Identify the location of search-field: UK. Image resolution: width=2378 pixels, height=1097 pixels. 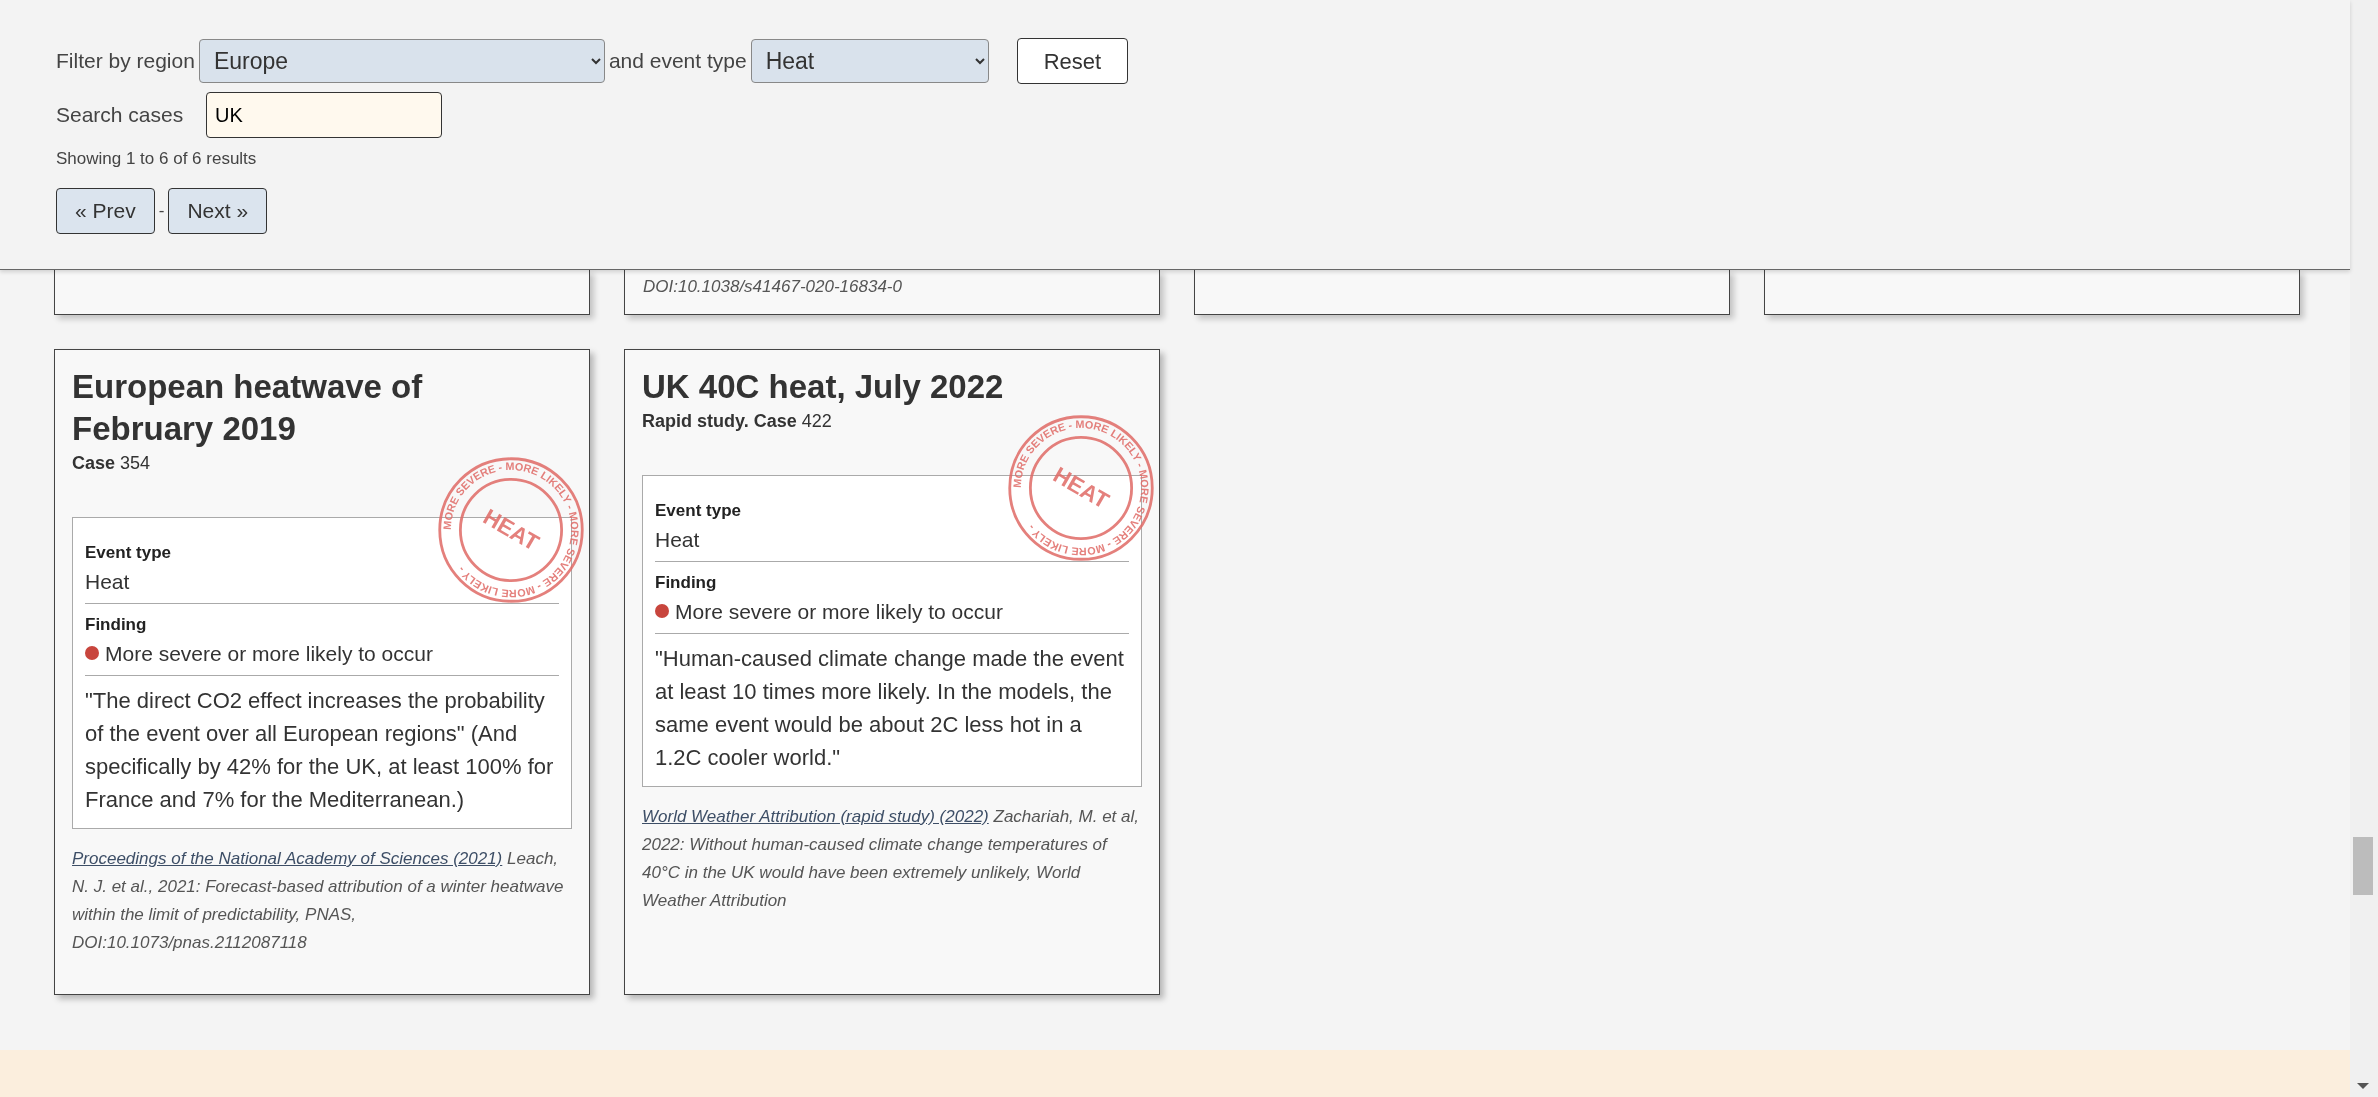
(324, 115).